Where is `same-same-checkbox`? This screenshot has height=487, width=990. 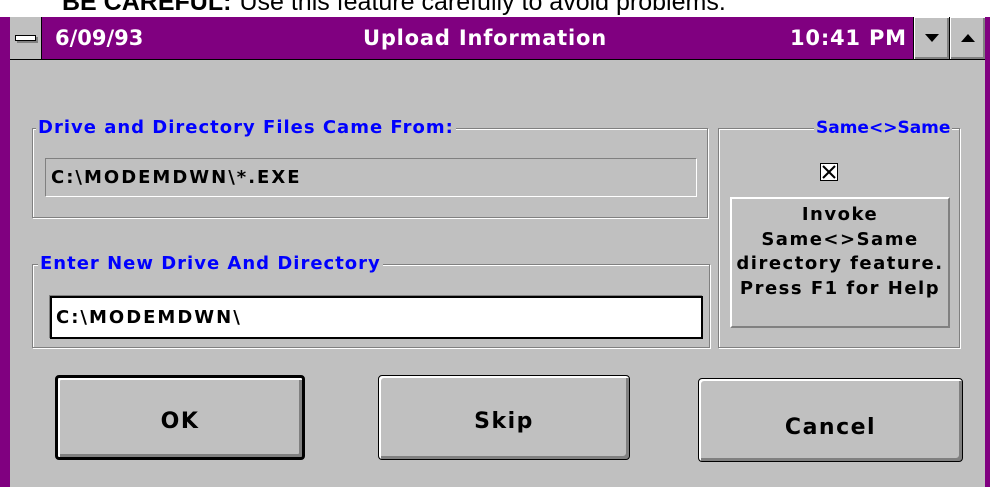 same-same-checkbox is located at coordinates (829, 172).